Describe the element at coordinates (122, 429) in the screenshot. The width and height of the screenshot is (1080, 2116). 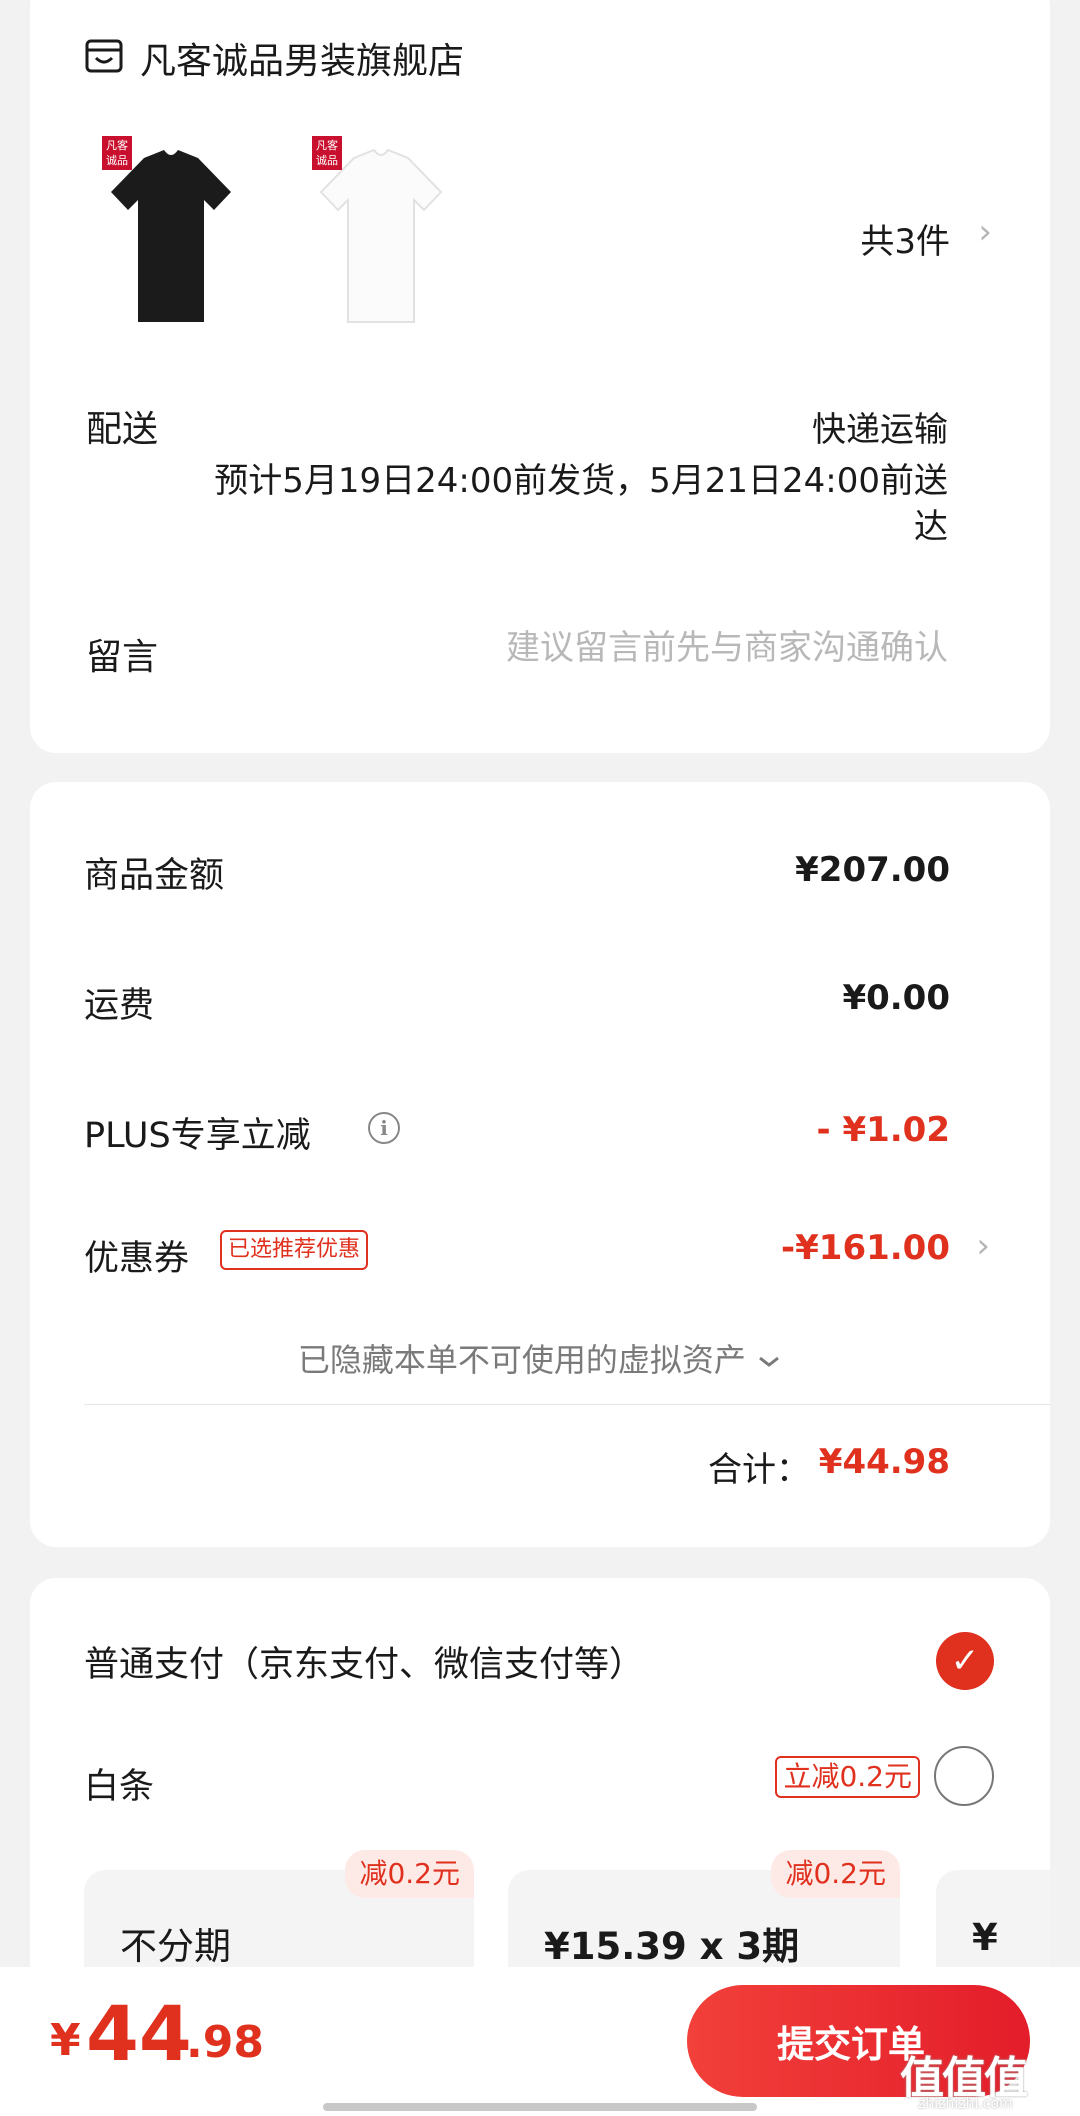
I see `delivery-label: 配送` at that location.